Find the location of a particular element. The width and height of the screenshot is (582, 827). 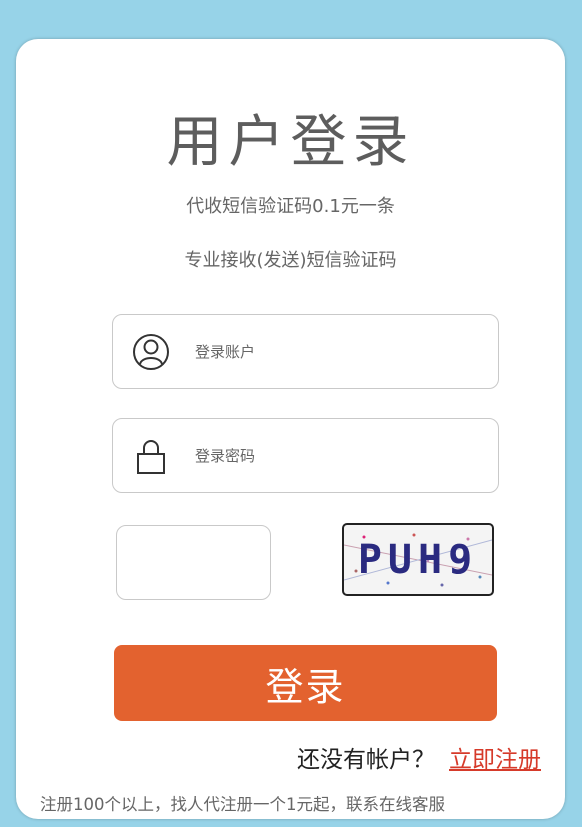

register-prompt: 还没有帐户？ 立即注册 is located at coordinates (419, 760).